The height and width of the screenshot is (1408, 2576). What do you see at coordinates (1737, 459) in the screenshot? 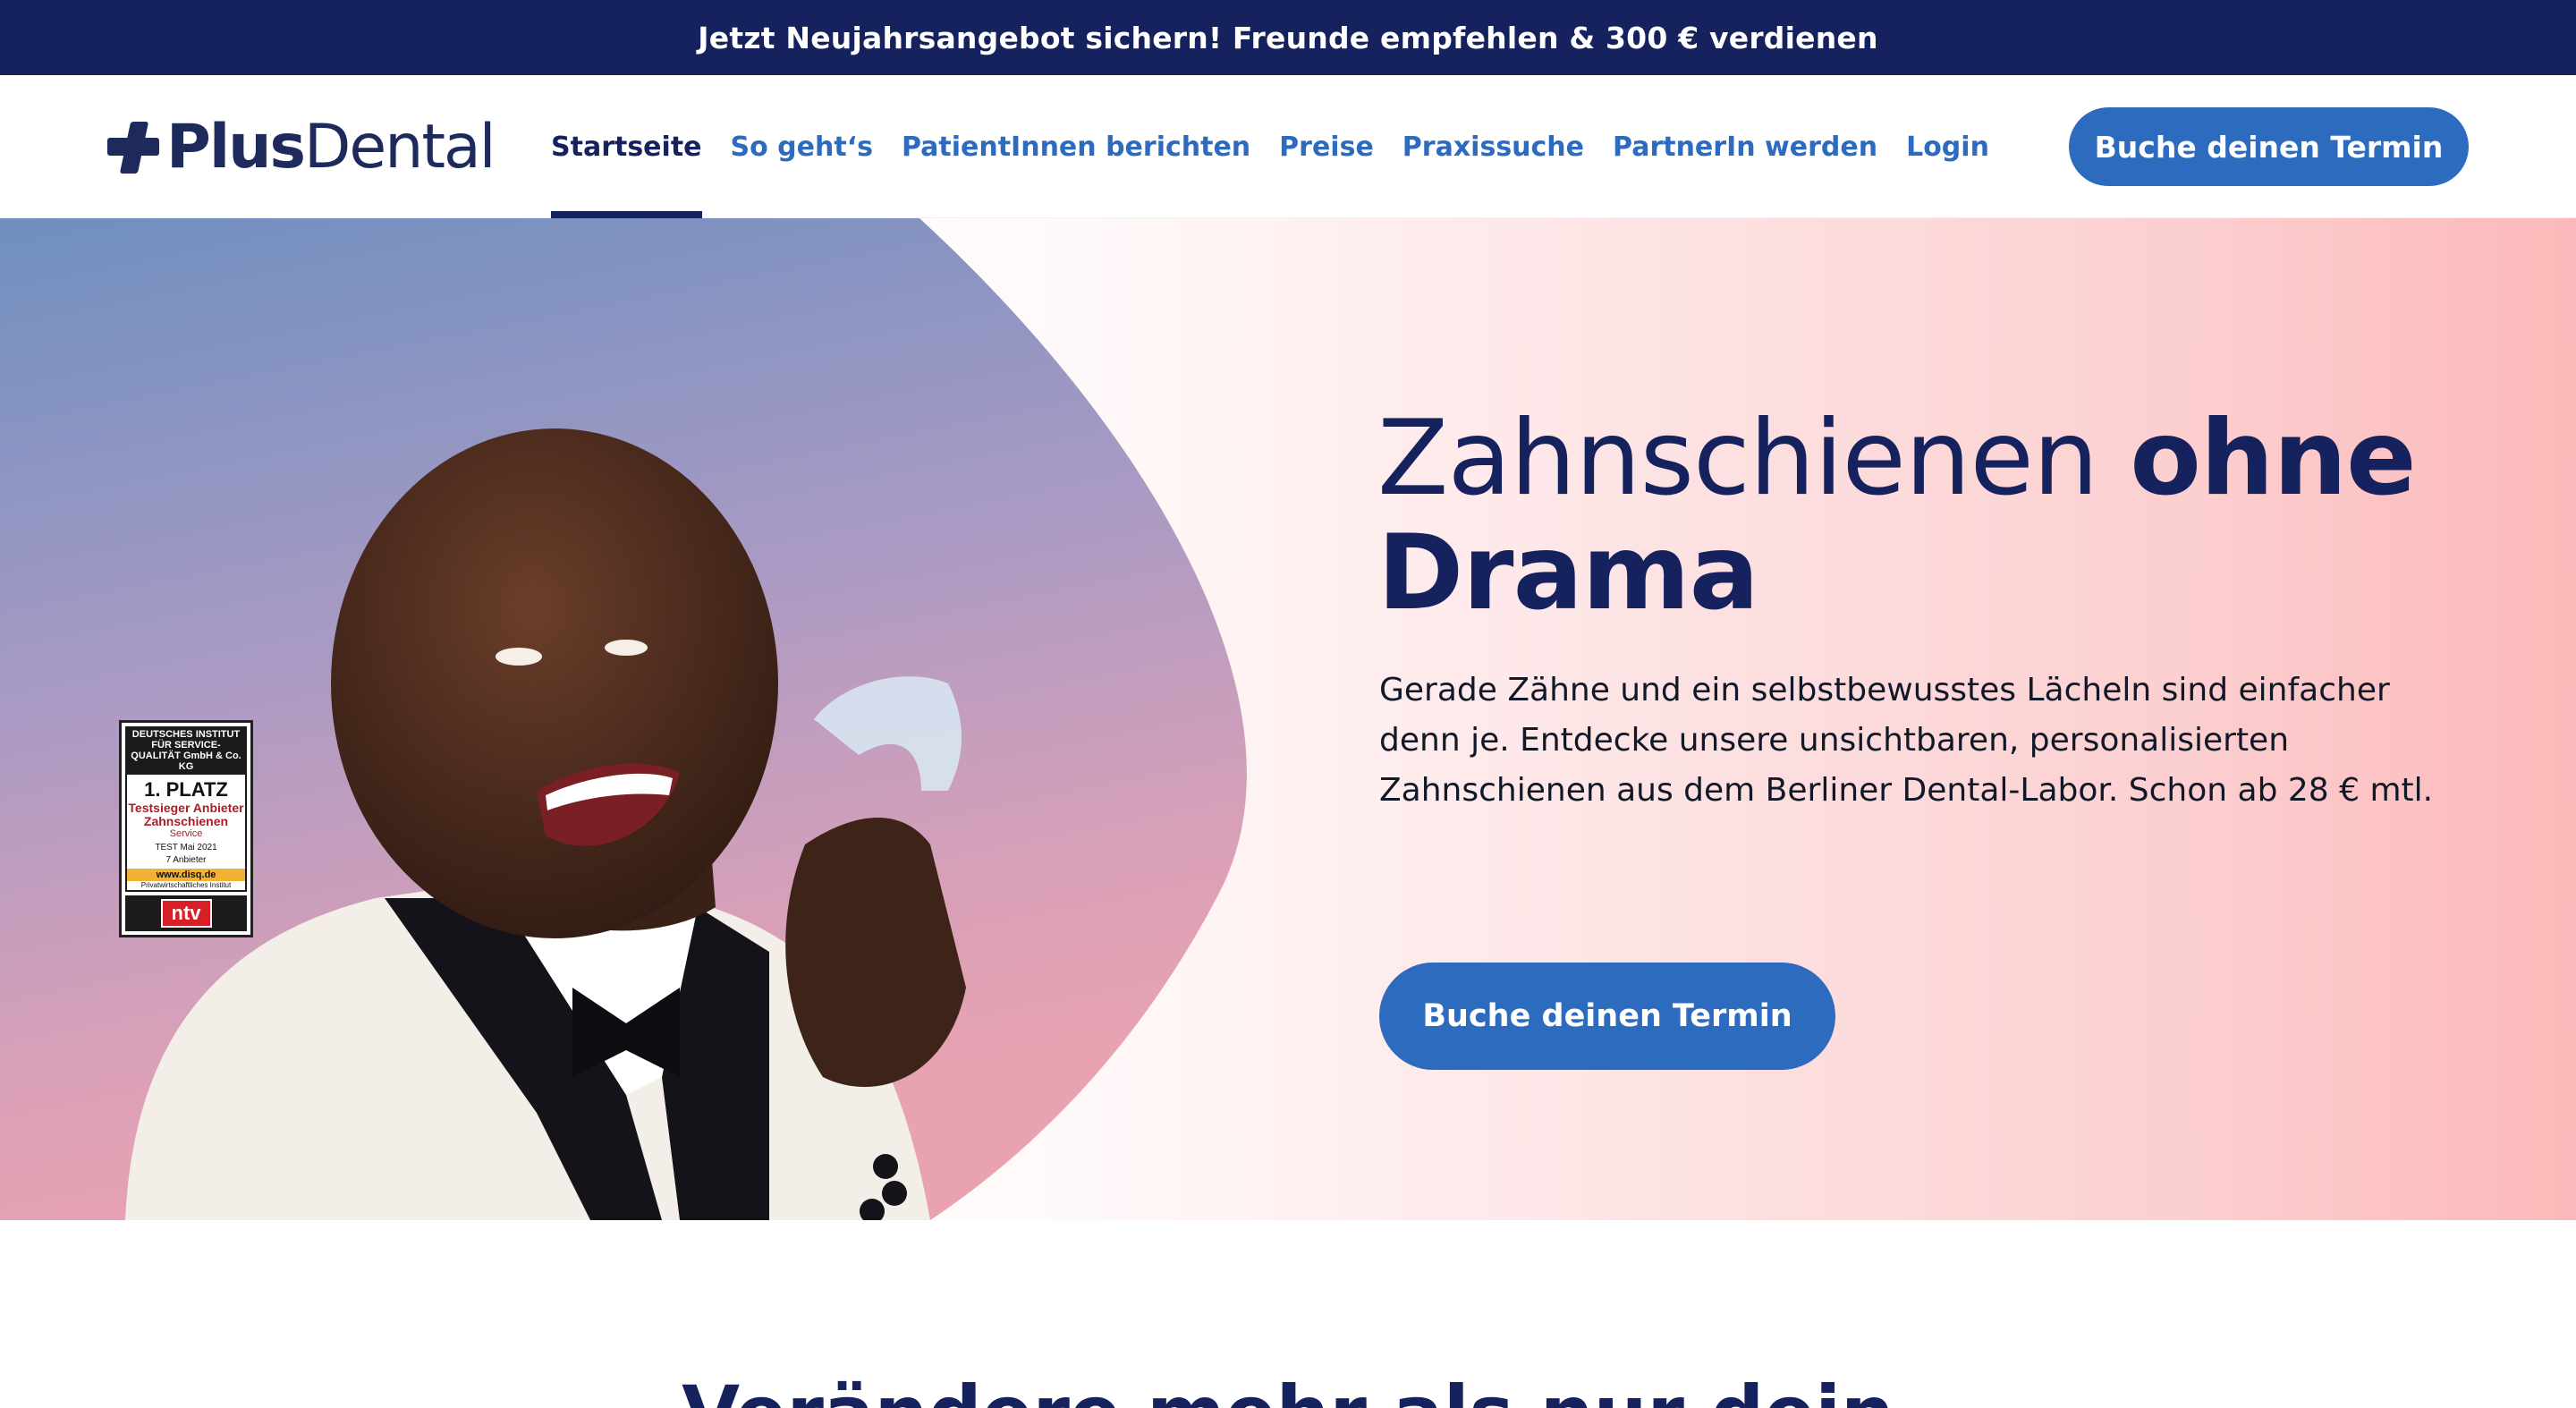
I see `hero-headline-regular: Zahnschienen` at bounding box center [1737, 459].